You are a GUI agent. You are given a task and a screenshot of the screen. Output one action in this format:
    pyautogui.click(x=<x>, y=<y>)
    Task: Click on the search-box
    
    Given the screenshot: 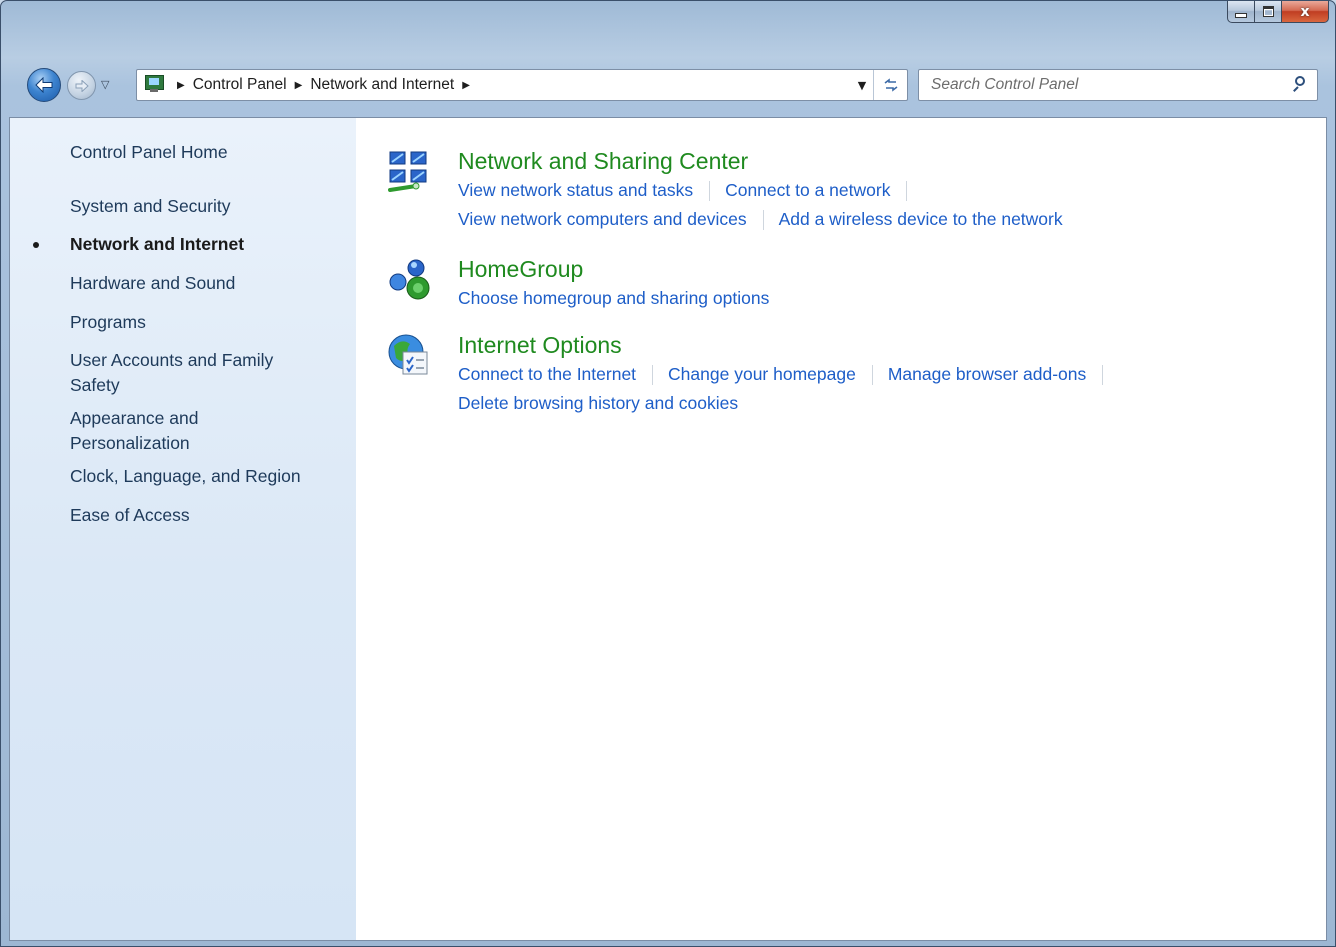 What is the action you would take?
    pyautogui.click(x=1118, y=85)
    